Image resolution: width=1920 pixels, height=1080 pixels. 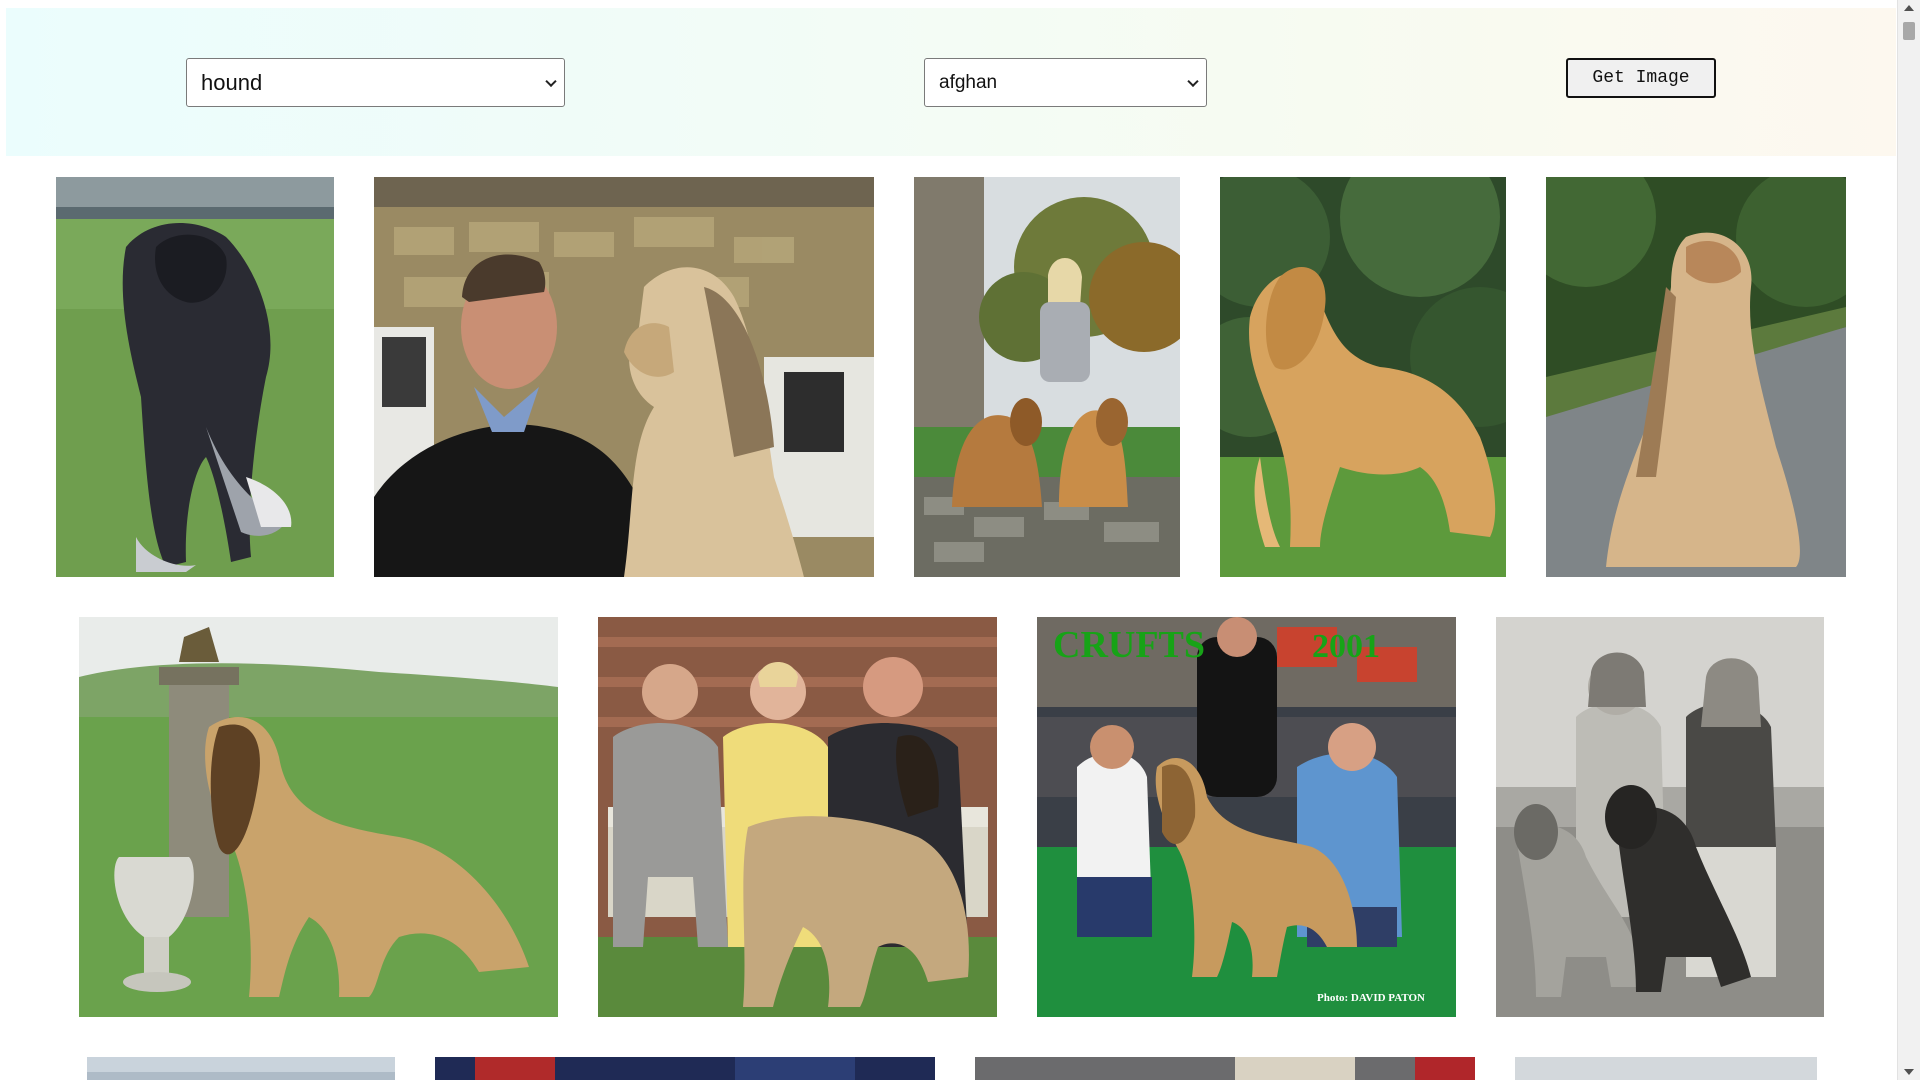 I want to click on photo-credit-text: Photo: DAVID PATON, so click(x=1371, y=998).